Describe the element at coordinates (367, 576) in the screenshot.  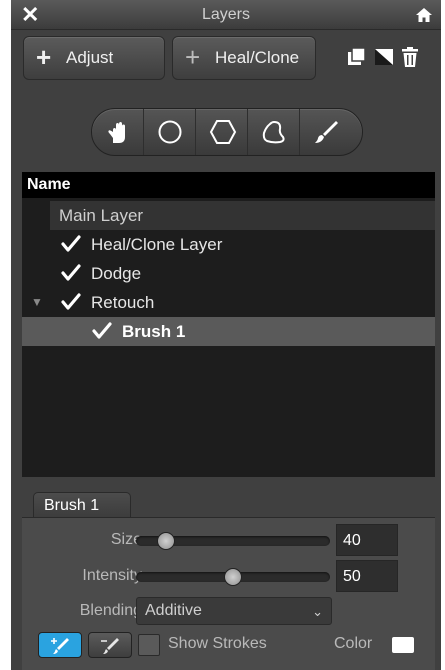
I see `intensity-value-field: 50` at that location.